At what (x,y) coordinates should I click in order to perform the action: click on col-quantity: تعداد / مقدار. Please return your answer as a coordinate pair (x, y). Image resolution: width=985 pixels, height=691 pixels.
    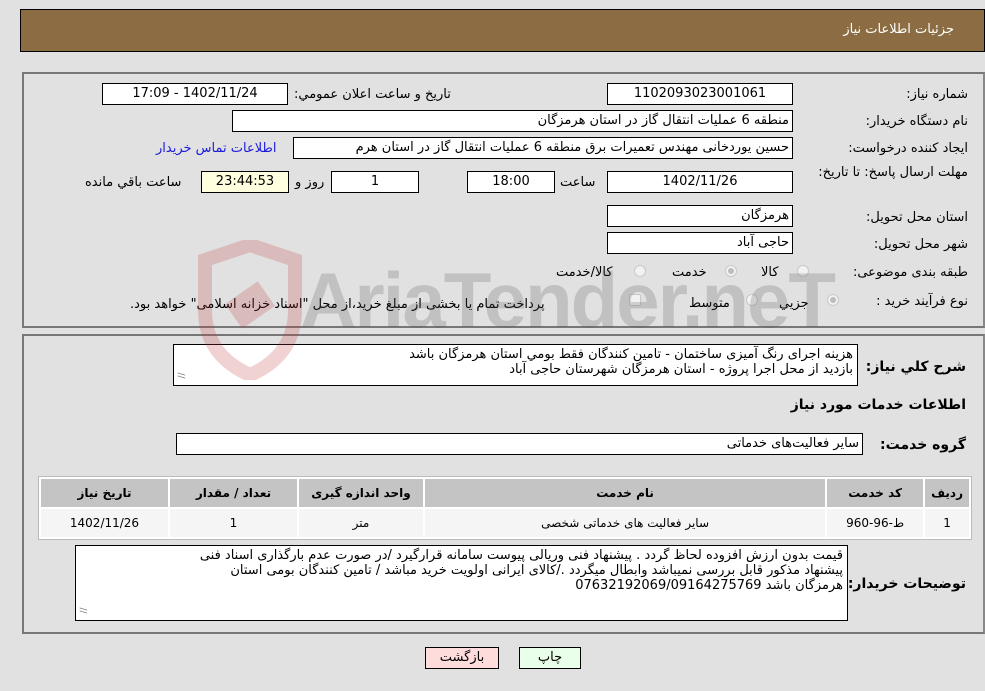
    Looking at the image, I should click on (233, 493).